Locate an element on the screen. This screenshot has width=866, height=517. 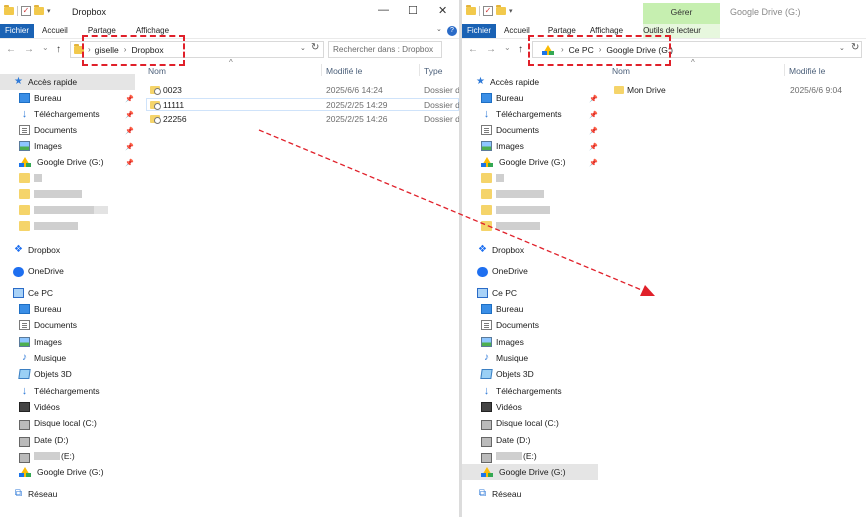
desktop-icon is located at coordinates (486, 309).